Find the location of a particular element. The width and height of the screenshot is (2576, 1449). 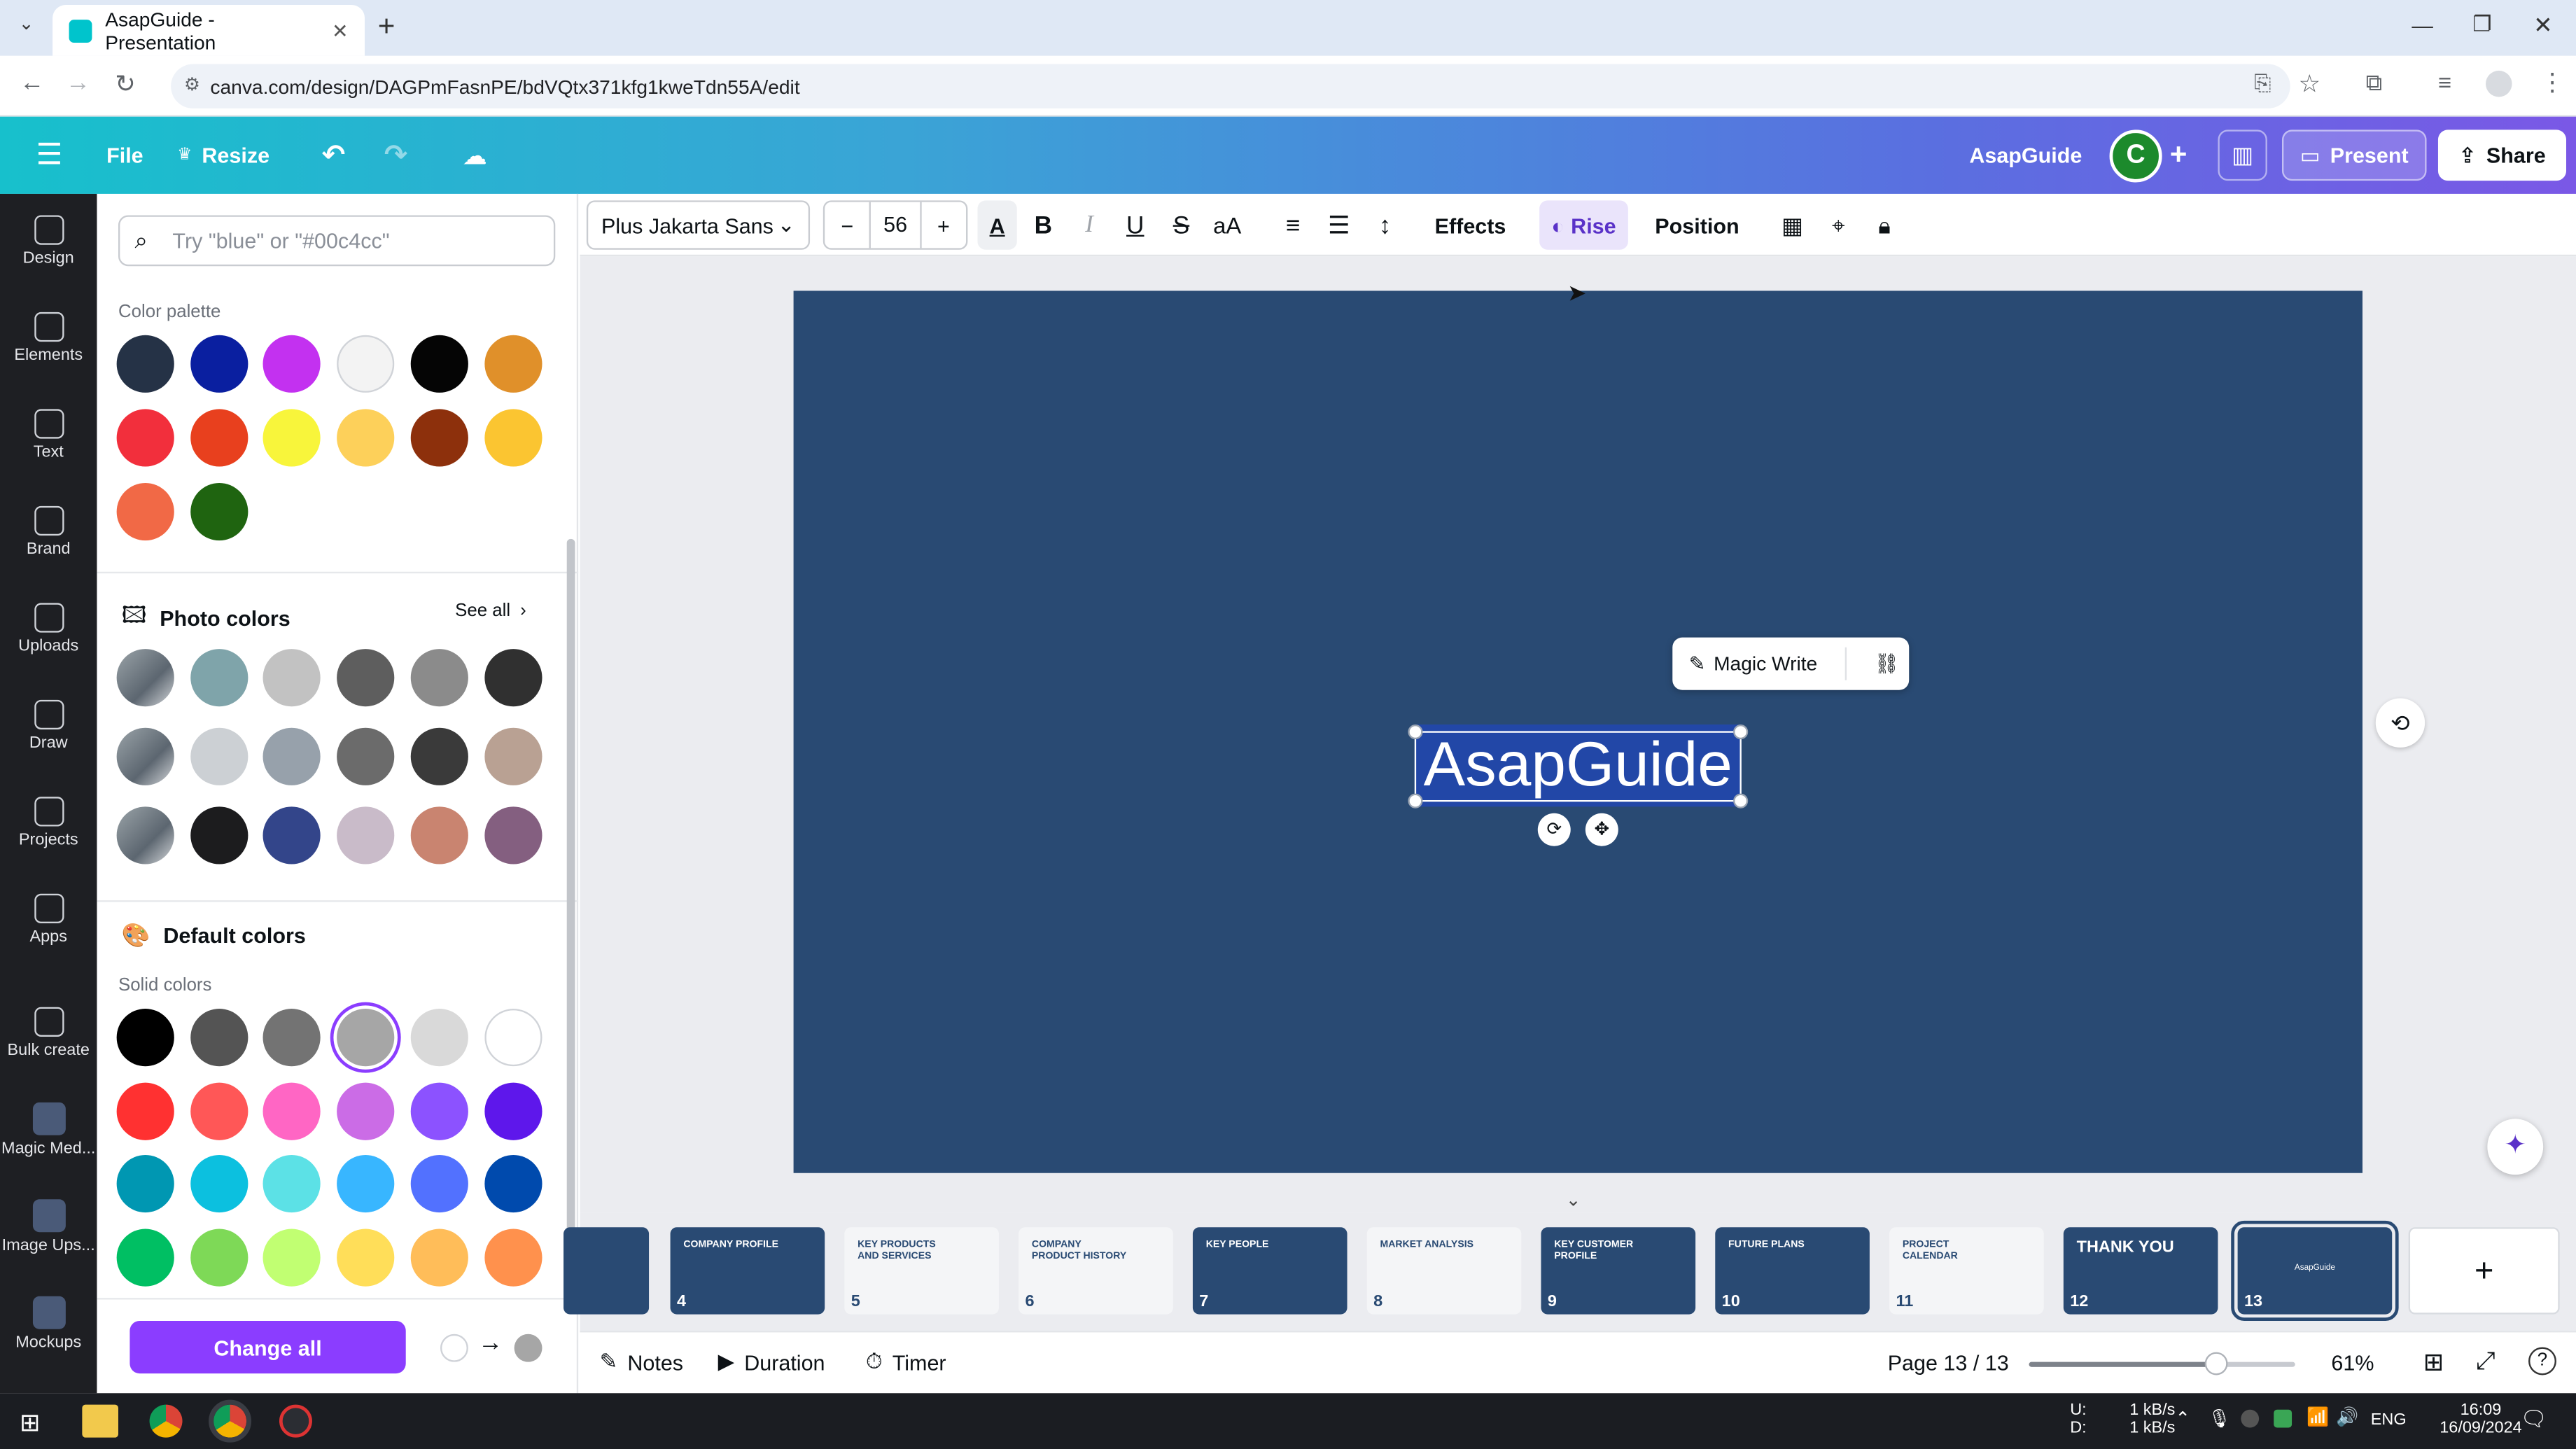

back-icon: ← is located at coordinates (32, 83).